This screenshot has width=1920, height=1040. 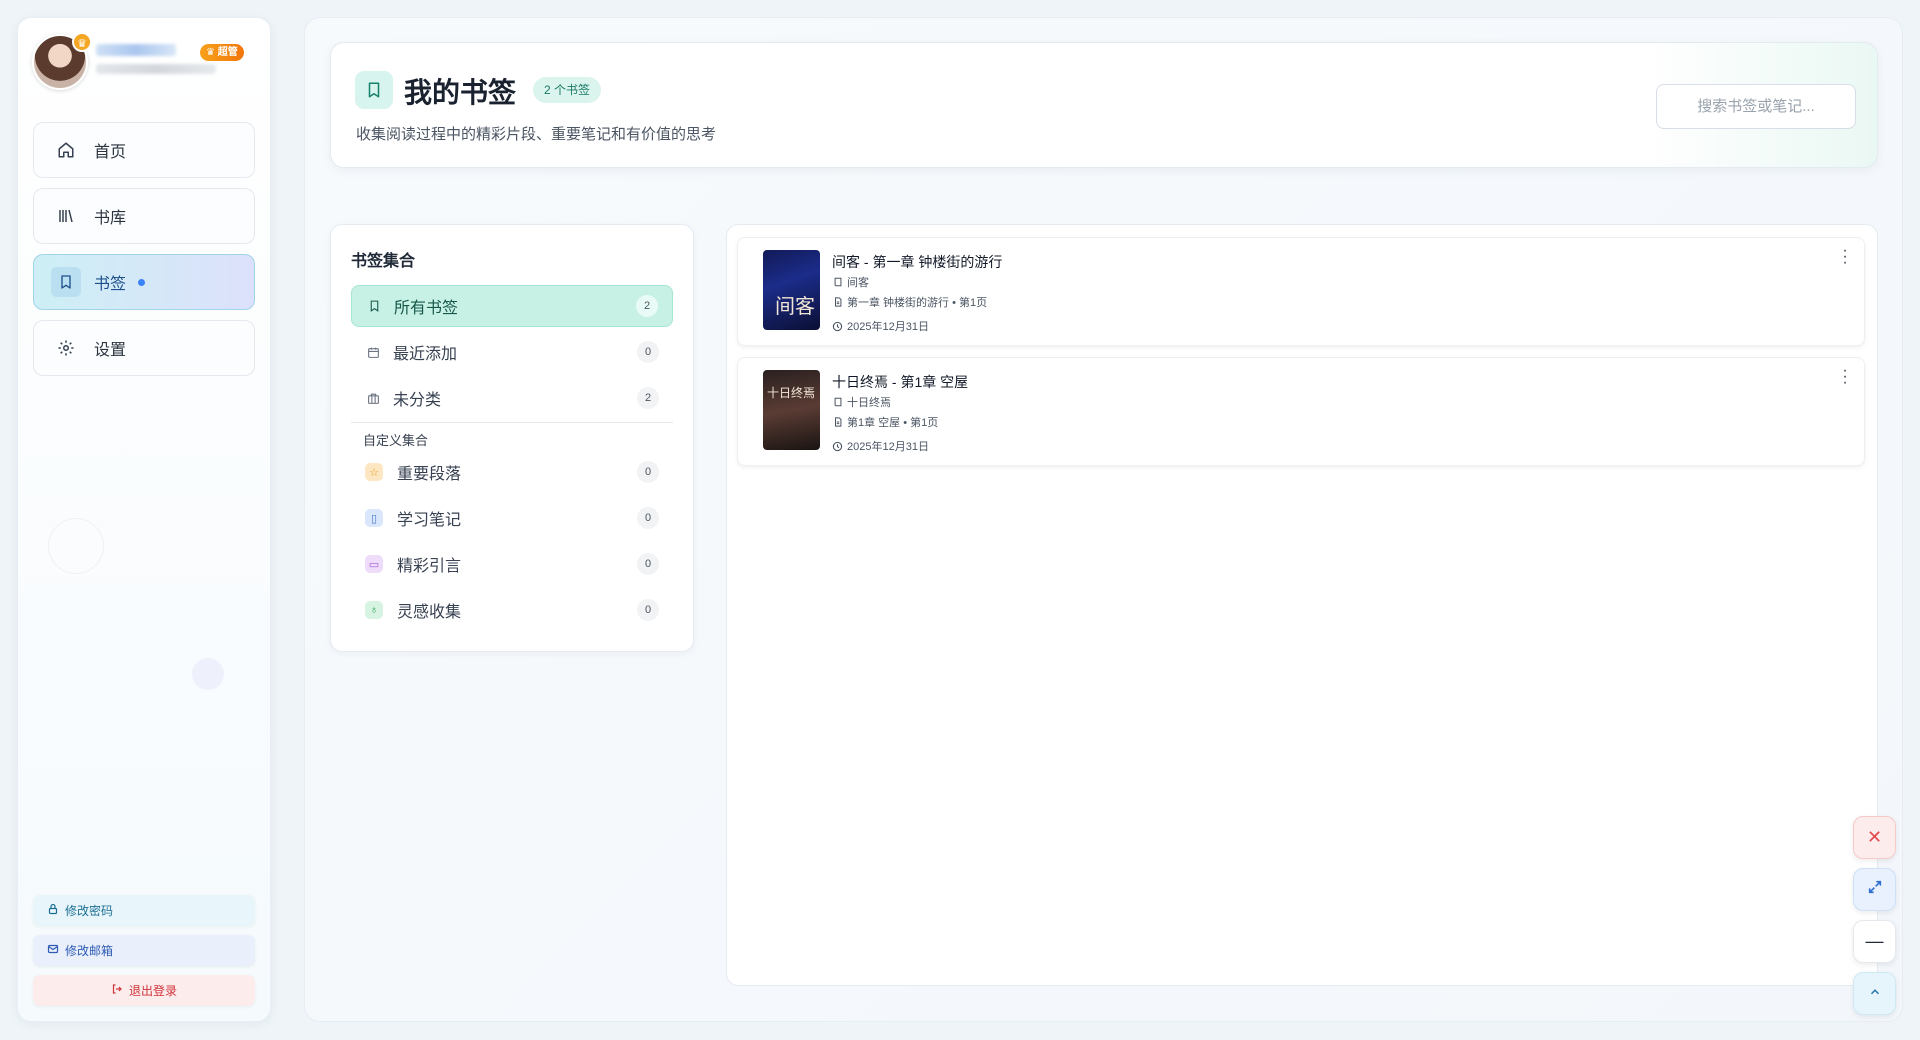 I want to click on collection-study-notes: ▯ 学习笔记 0, so click(x=512, y=518).